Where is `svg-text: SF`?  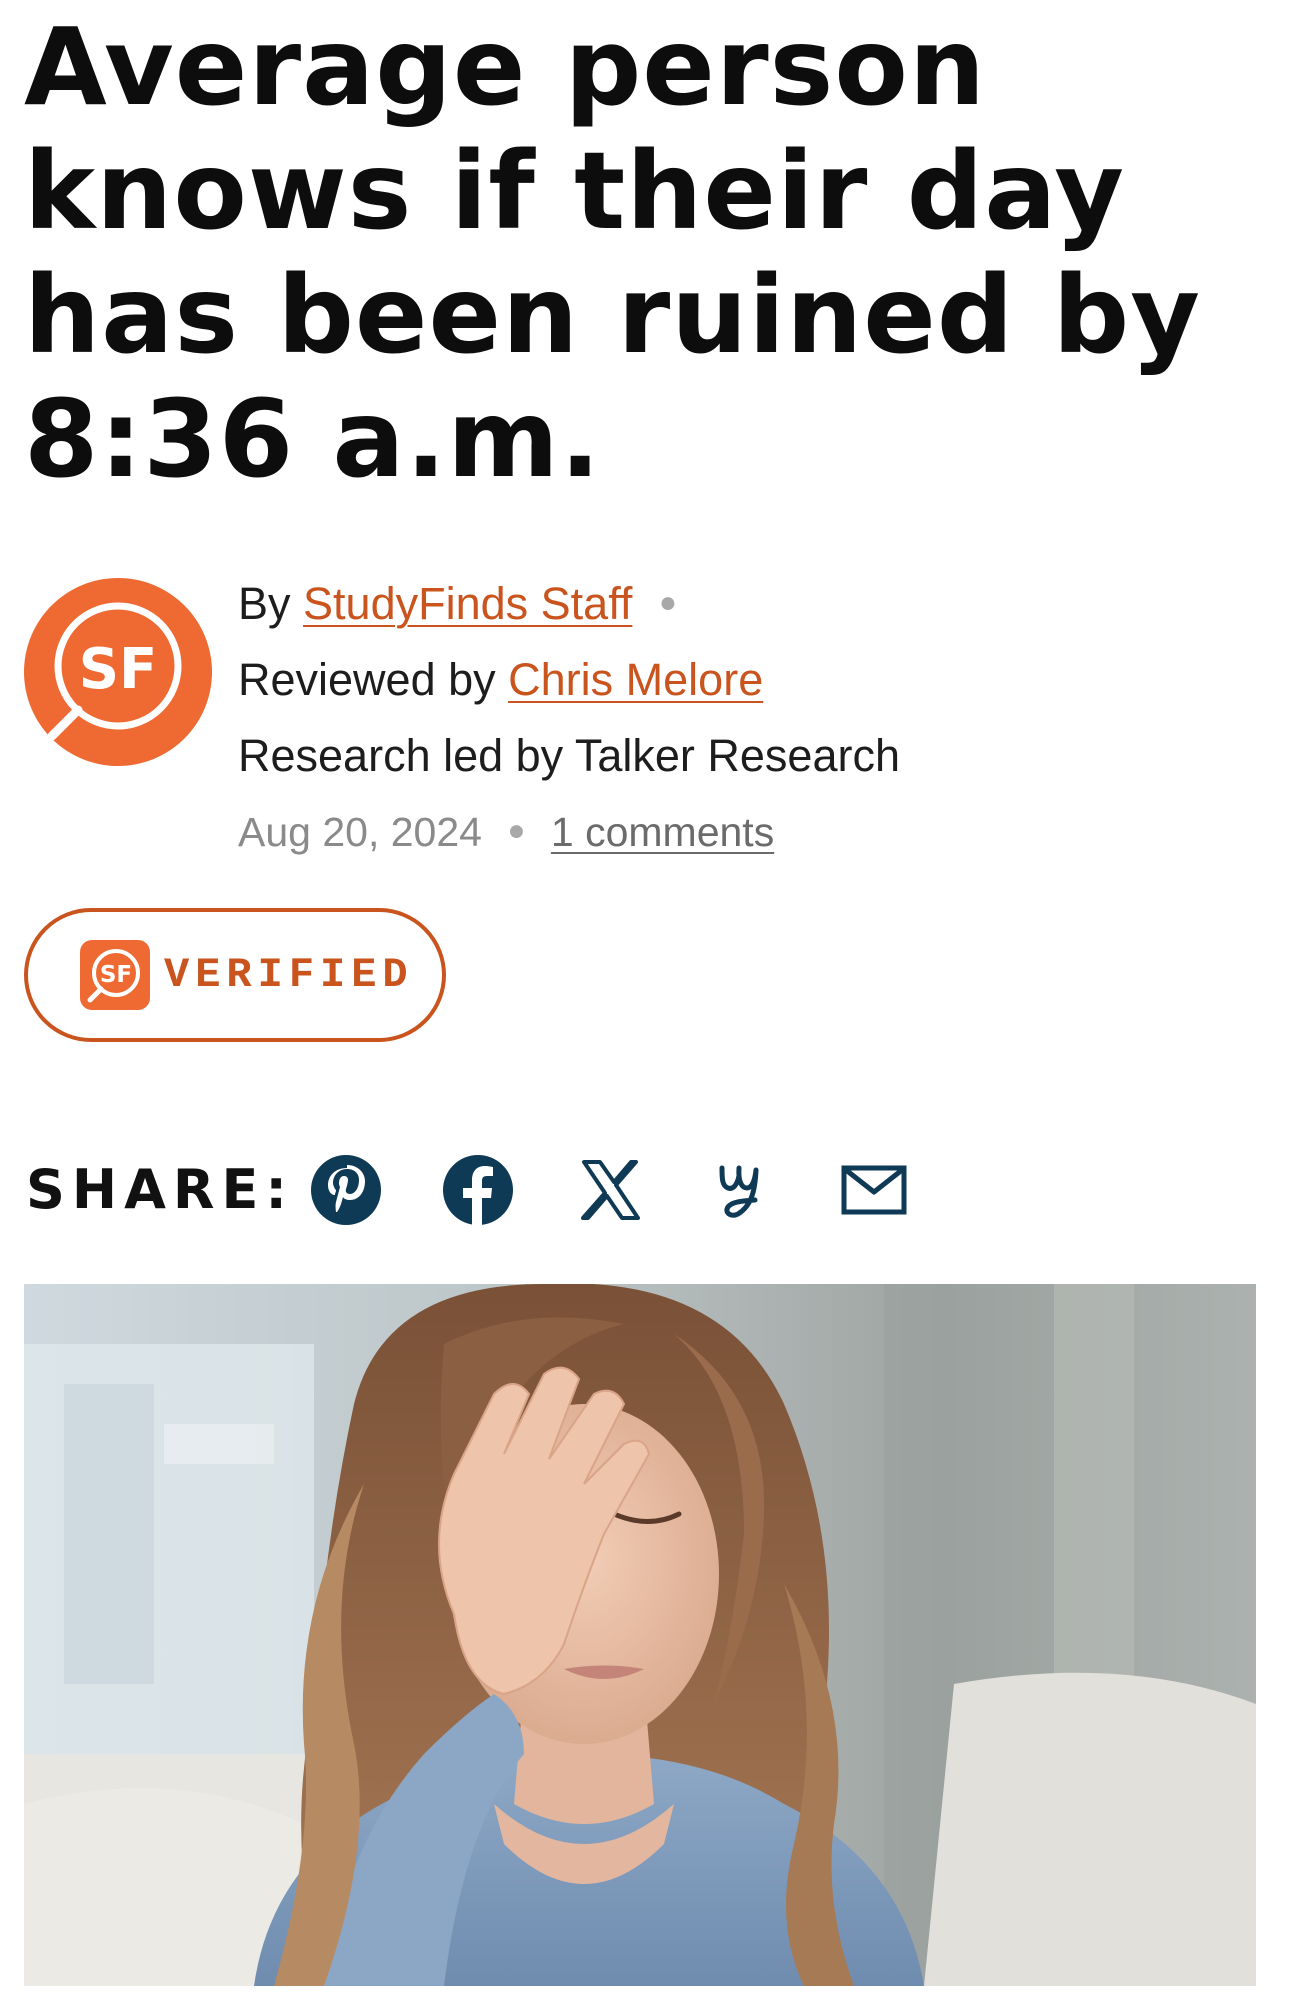 svg-text: SF is located at coordinates (116, 975).